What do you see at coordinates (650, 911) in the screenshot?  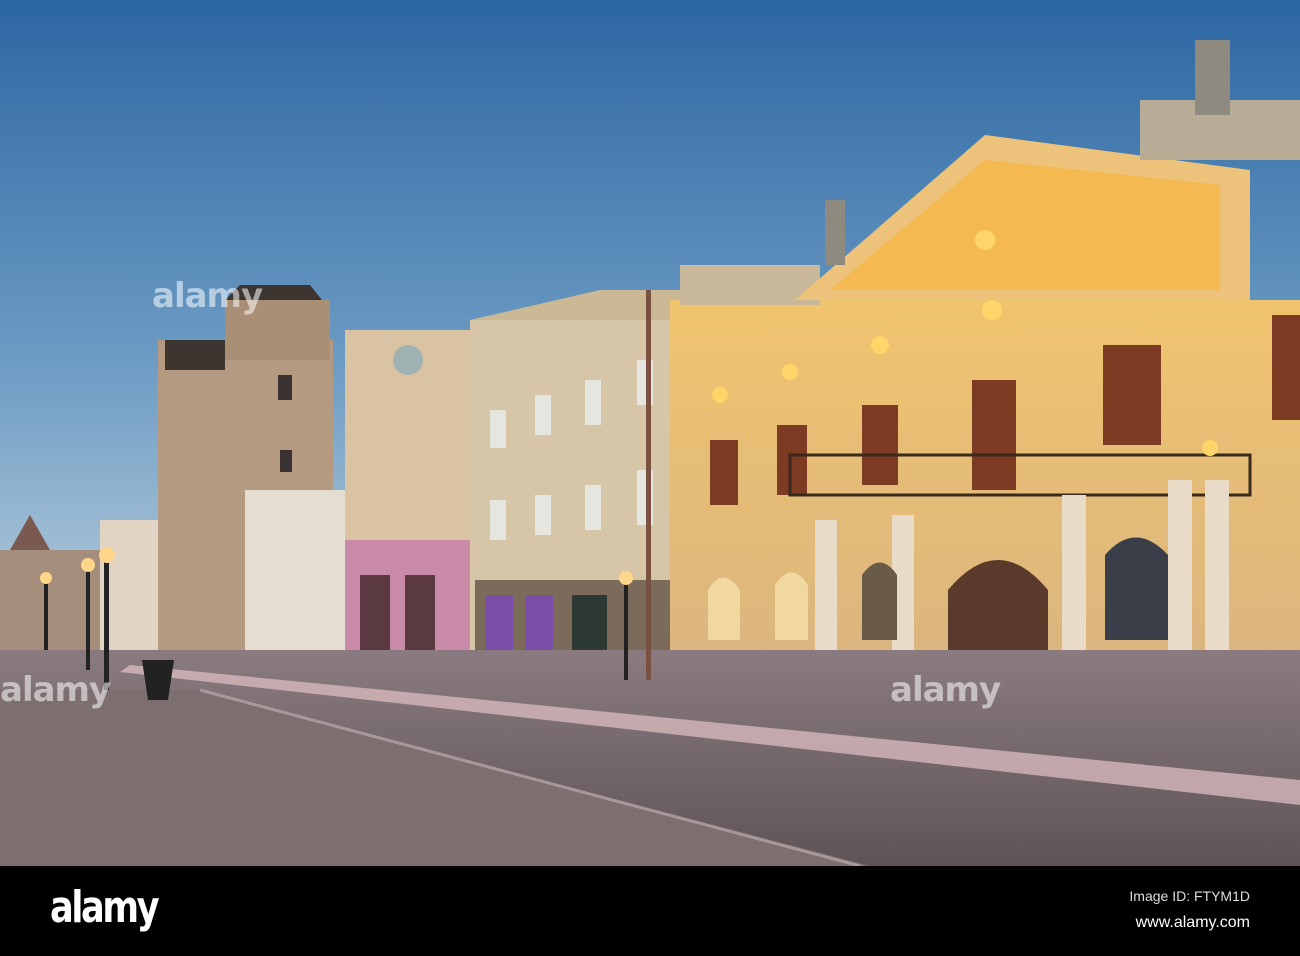 I see `footer-bar: alamy Image ID: FTYM1D www.alamy.com` at bounding box center [650, 911].